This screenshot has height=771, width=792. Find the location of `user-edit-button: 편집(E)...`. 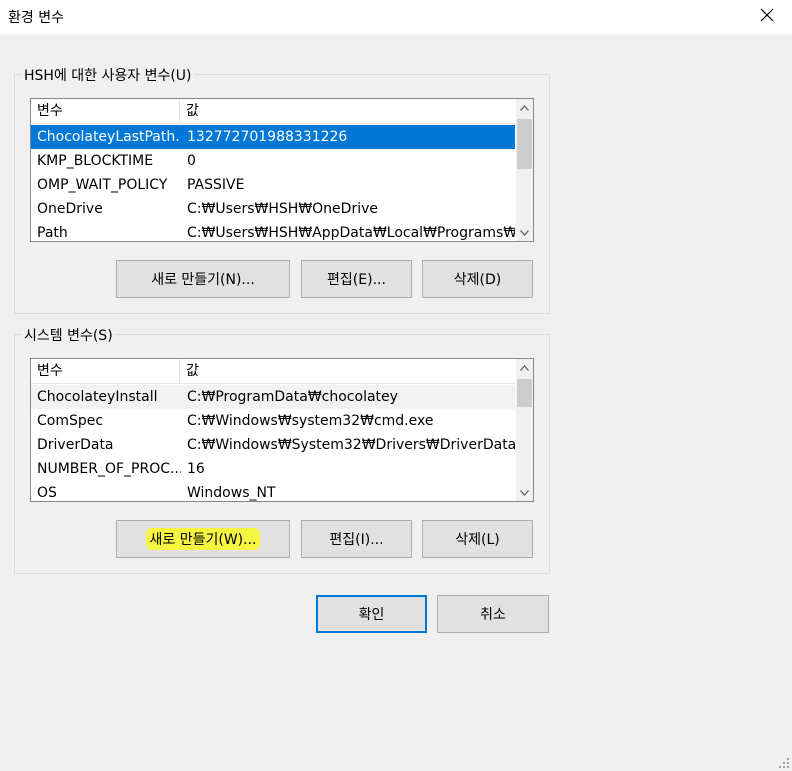

user-edit-button: 편집(E)... is located at coordinates (356, 279).